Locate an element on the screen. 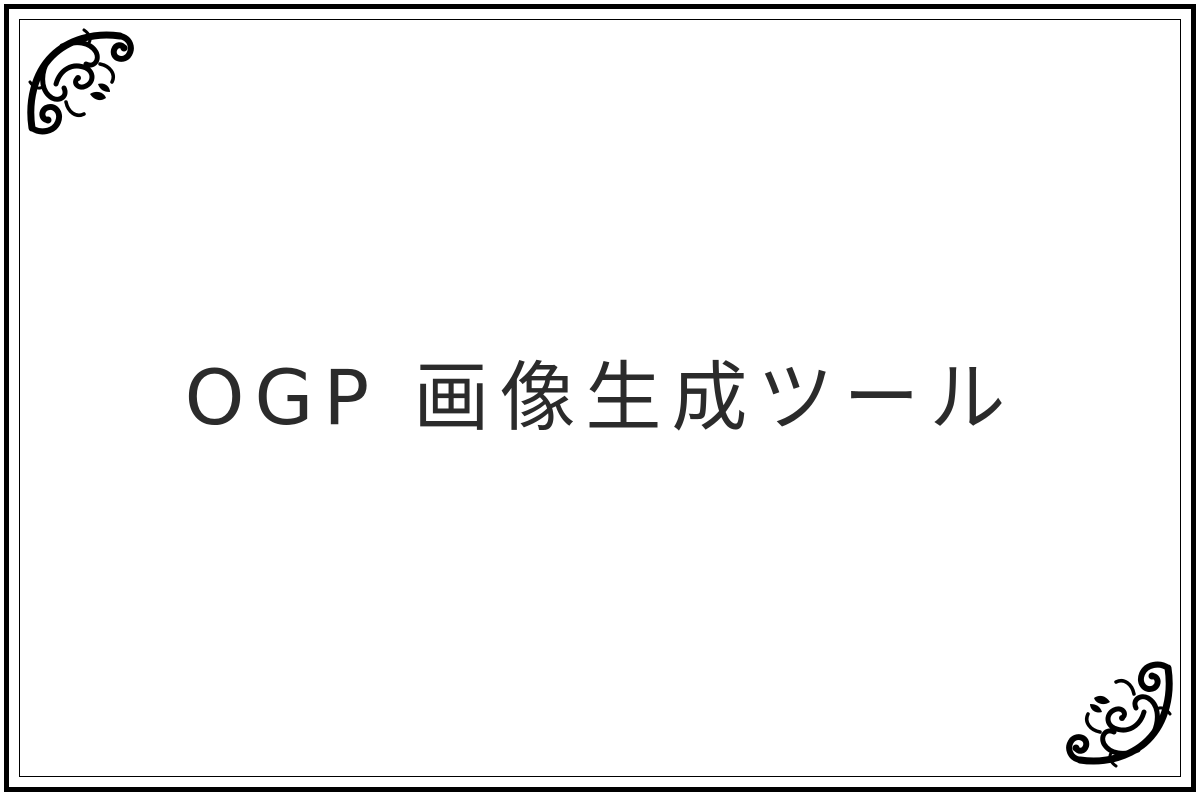  ogp-title-text: OGP 画像生成ツール is located at coordinates (600, 397).